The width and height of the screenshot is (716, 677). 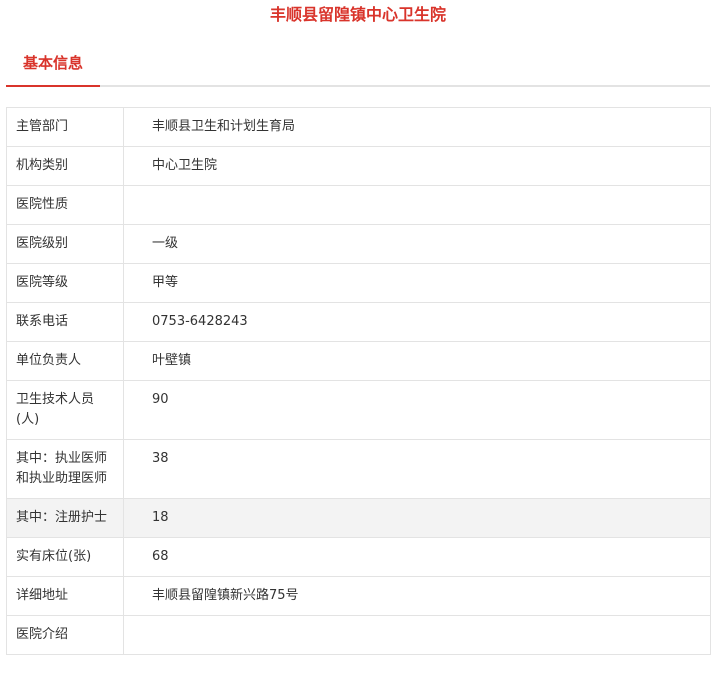 What do you see at coordinates (417, 322) in the screenshot?
I see `row-value: 0753-6428243` at bounding box center [417, 322].